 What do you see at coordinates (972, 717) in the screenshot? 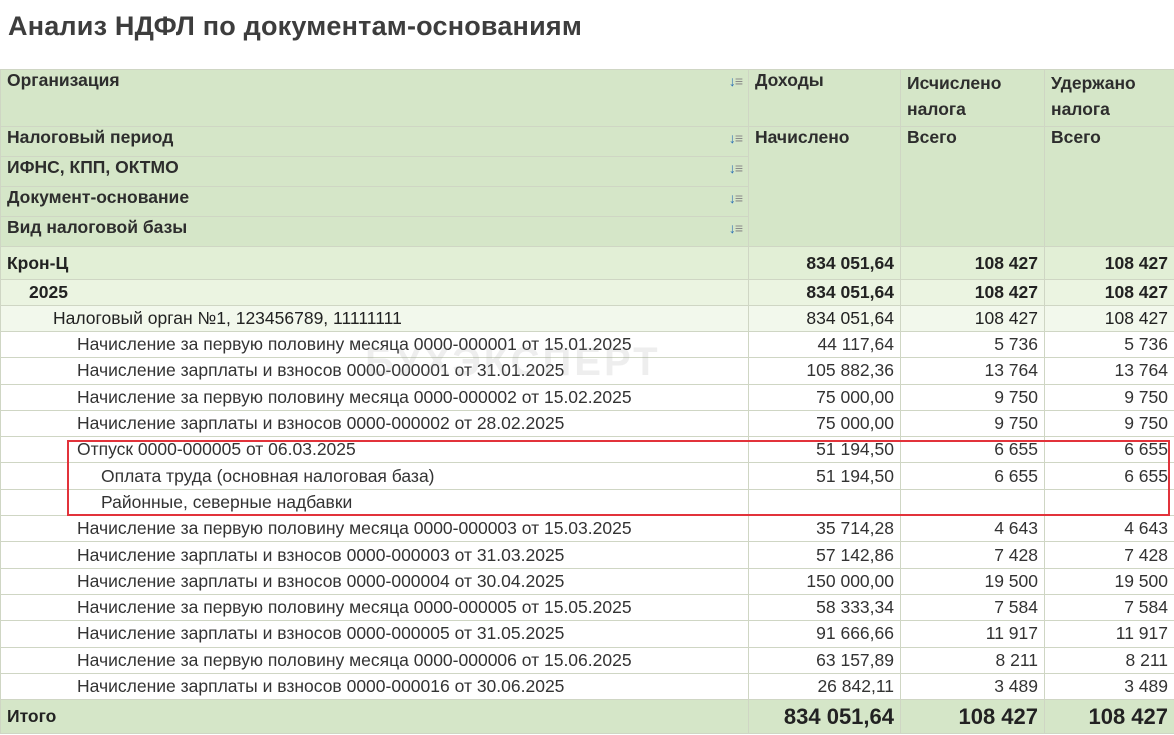
I see `total-calc: 108 427` at bounding box center [972, 717].